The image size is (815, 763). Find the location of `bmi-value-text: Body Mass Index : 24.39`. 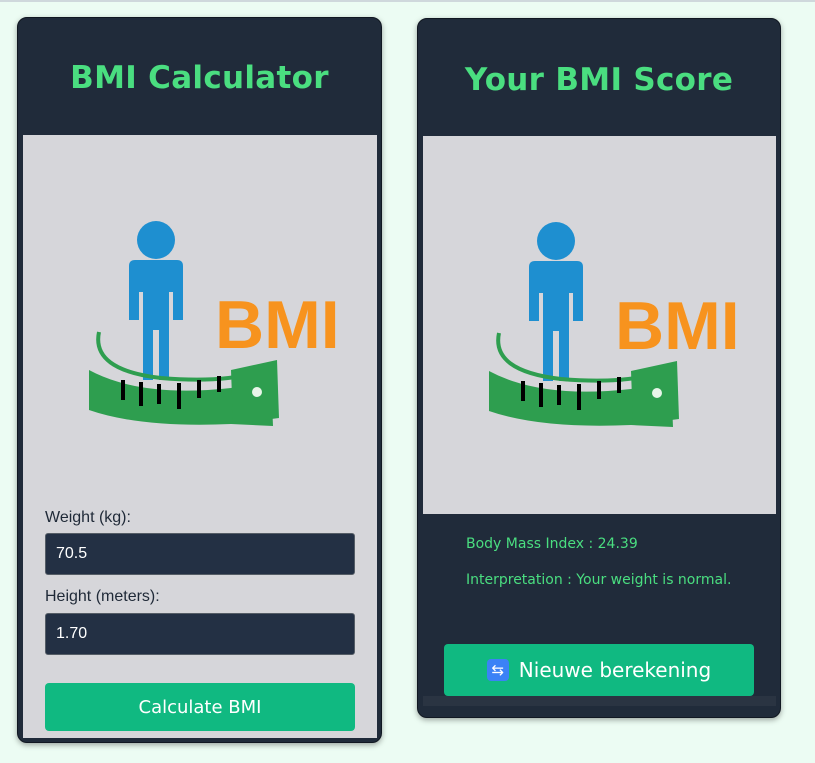

bmi-value-text: Body Mass Index : 24.39 is located at coordinates (552, 544).